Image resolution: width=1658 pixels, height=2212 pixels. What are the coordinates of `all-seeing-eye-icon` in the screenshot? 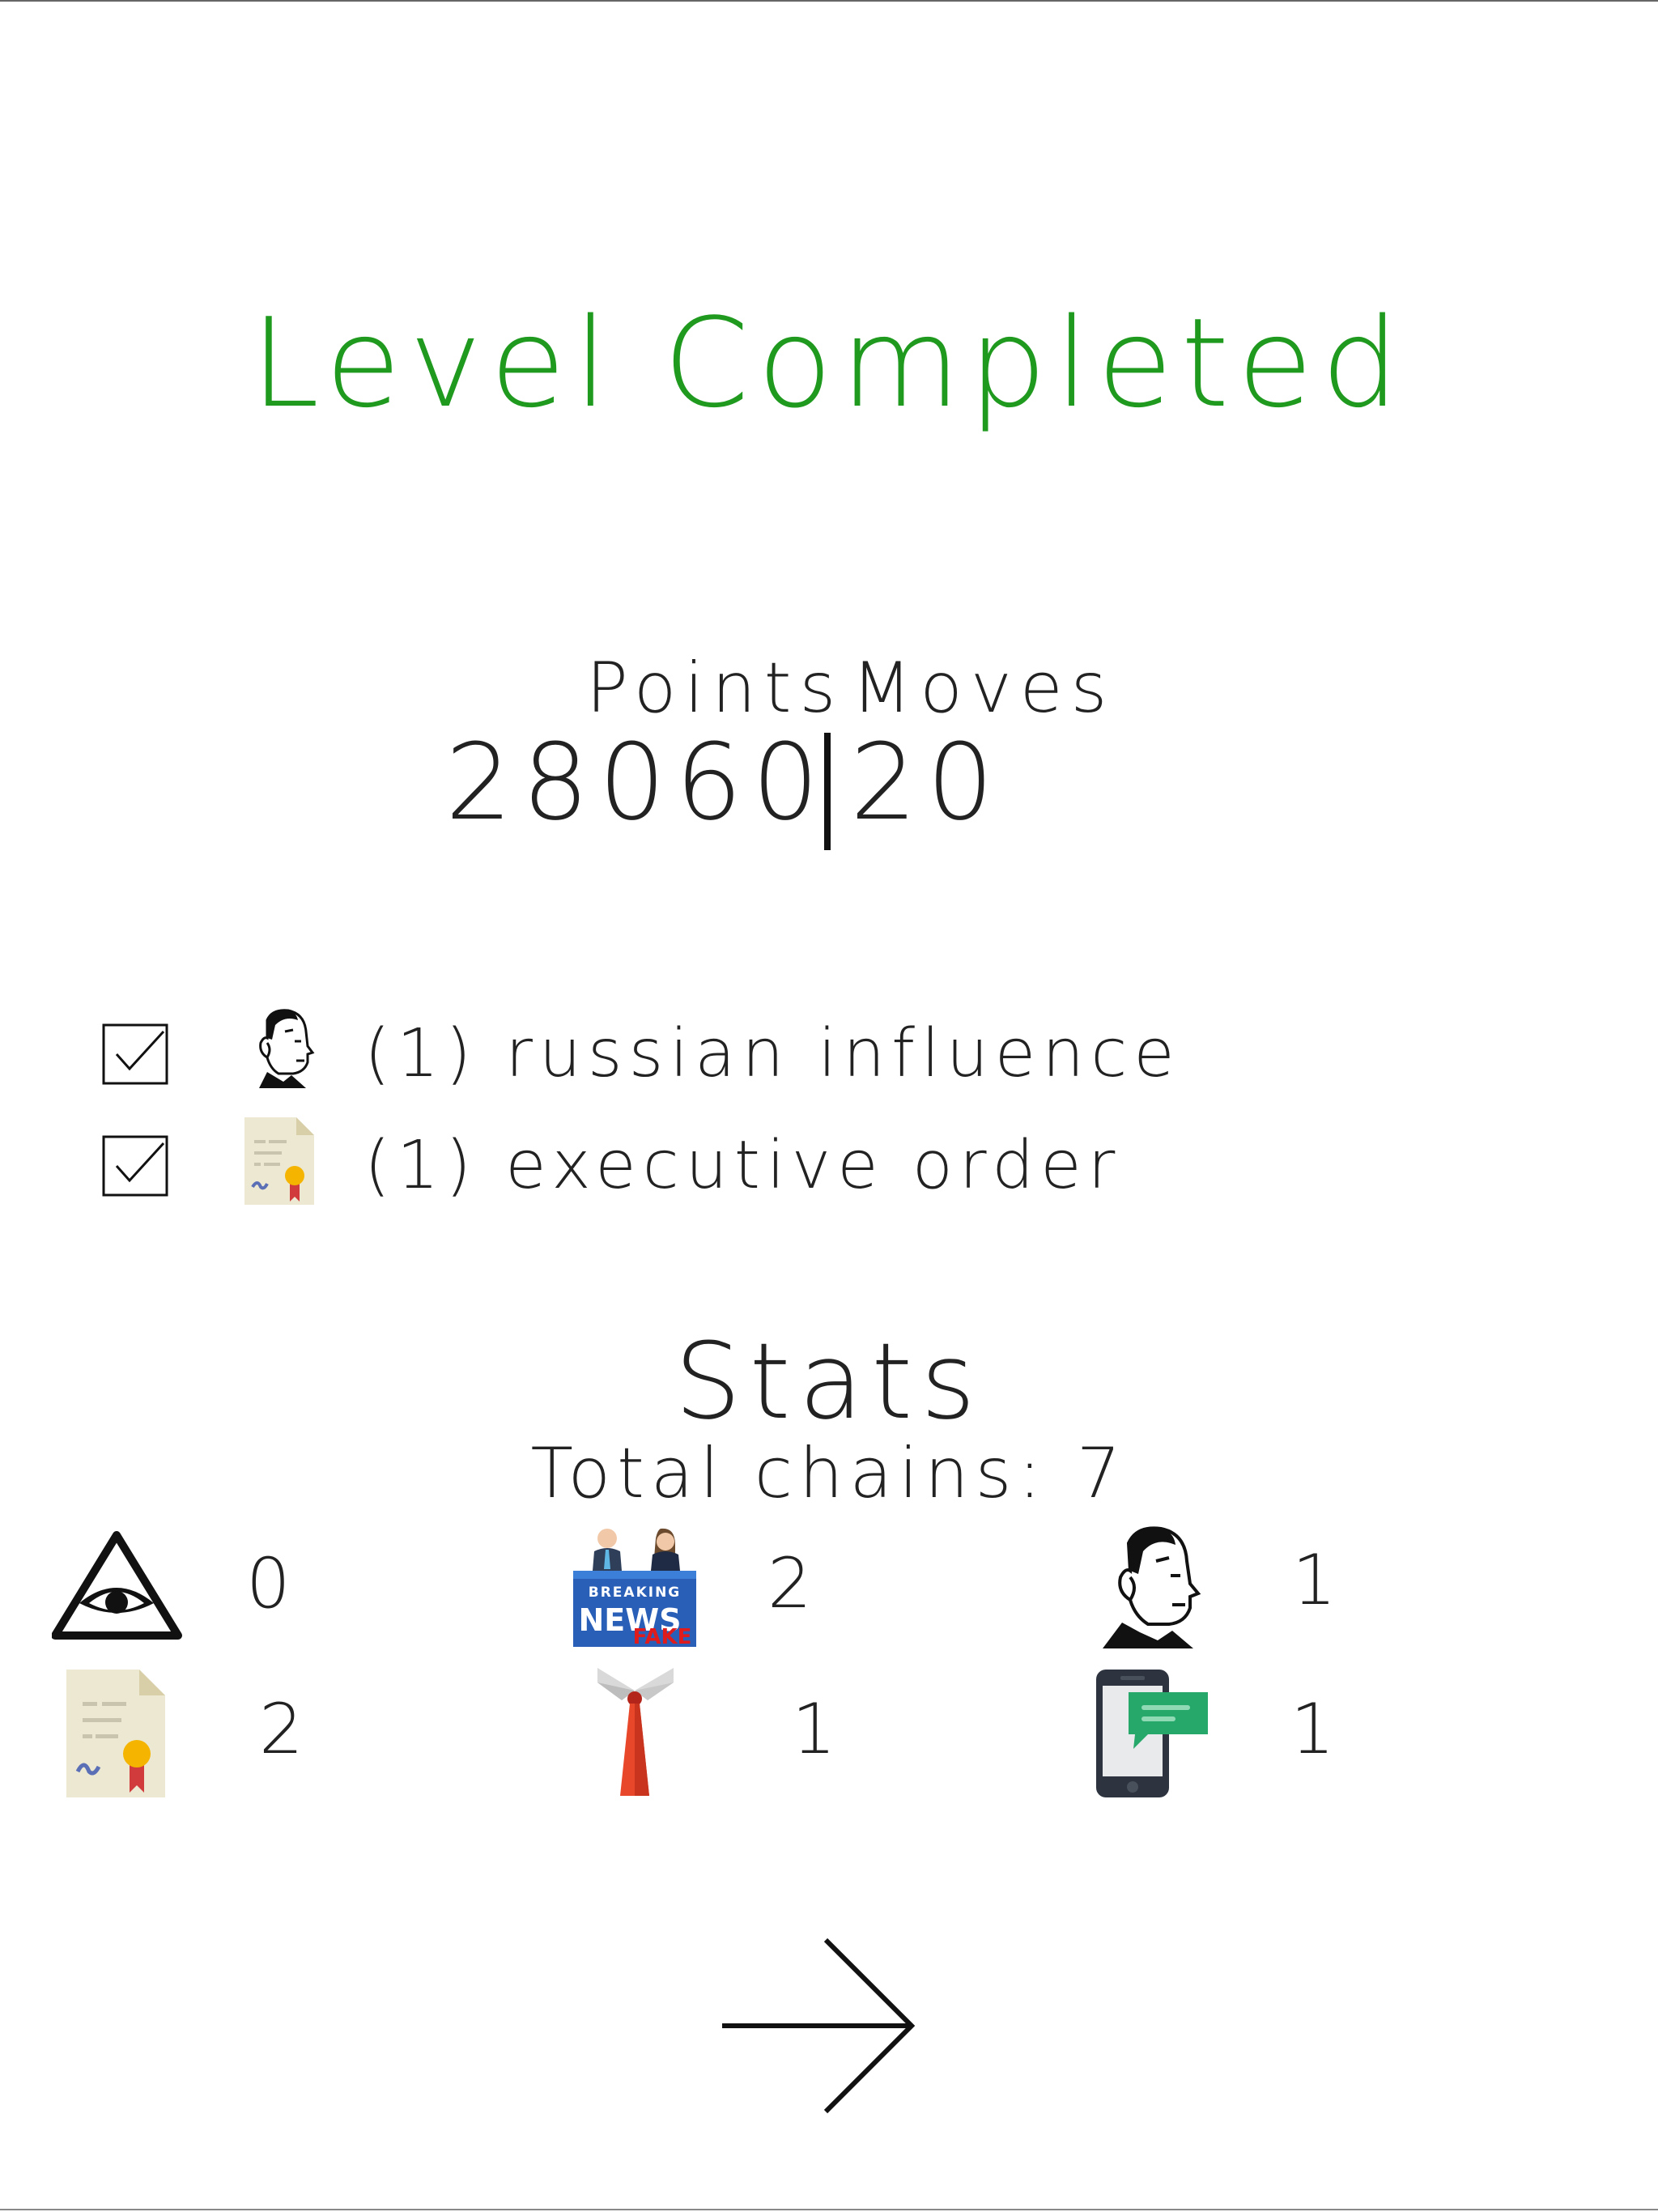 It's located at (117, 1586).